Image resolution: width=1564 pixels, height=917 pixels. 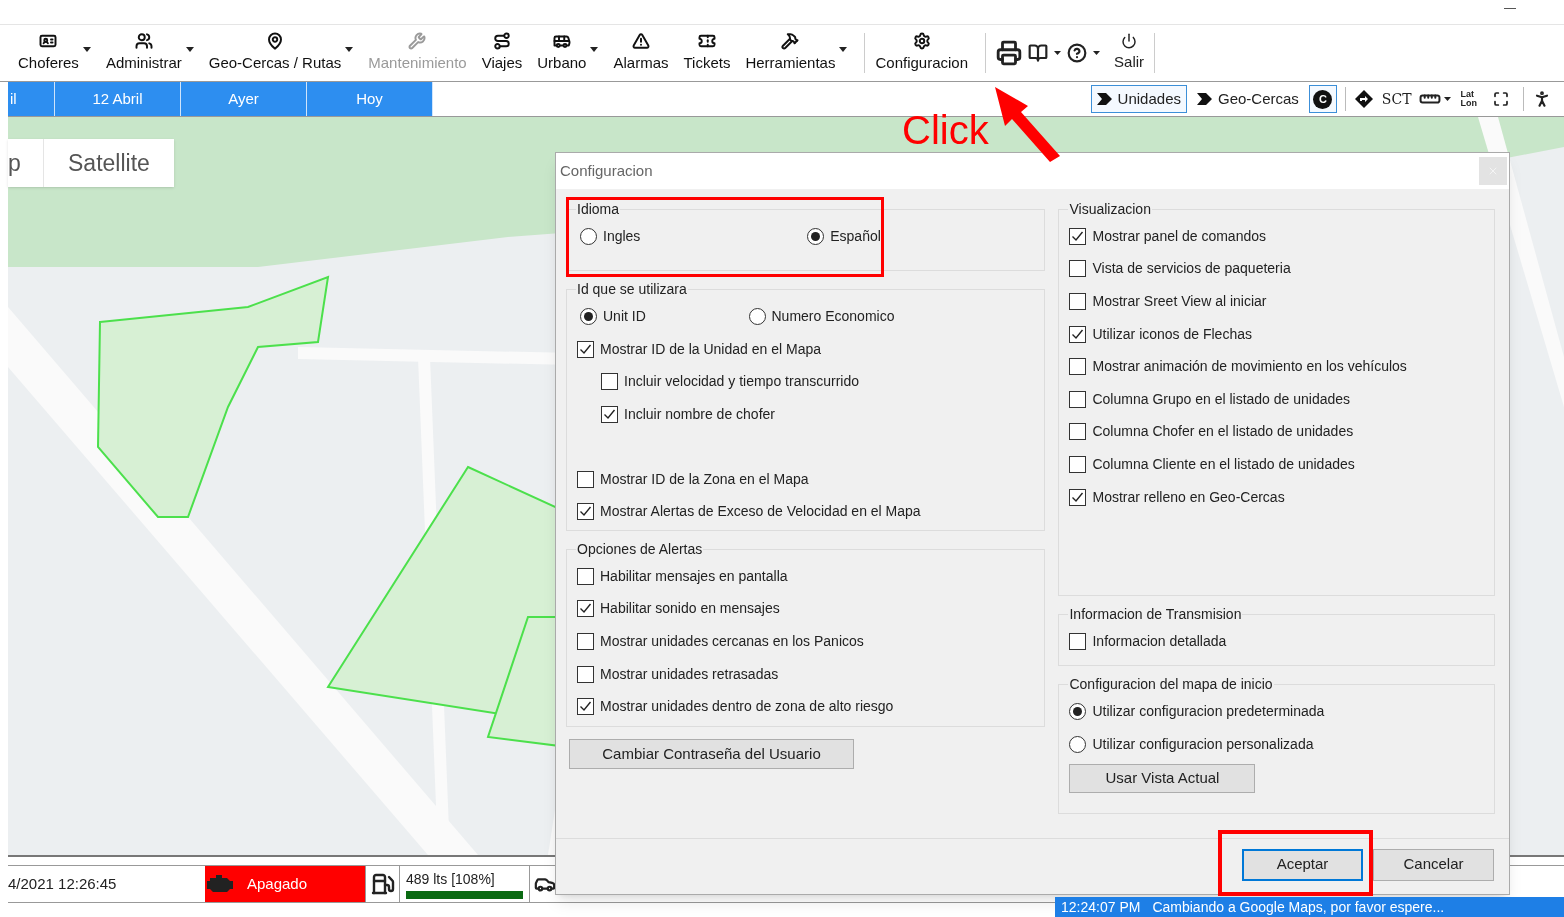 I want to click on option-label: Mostrar unidades dentro de zona de alto riesgo, so click(x=747, y=707).